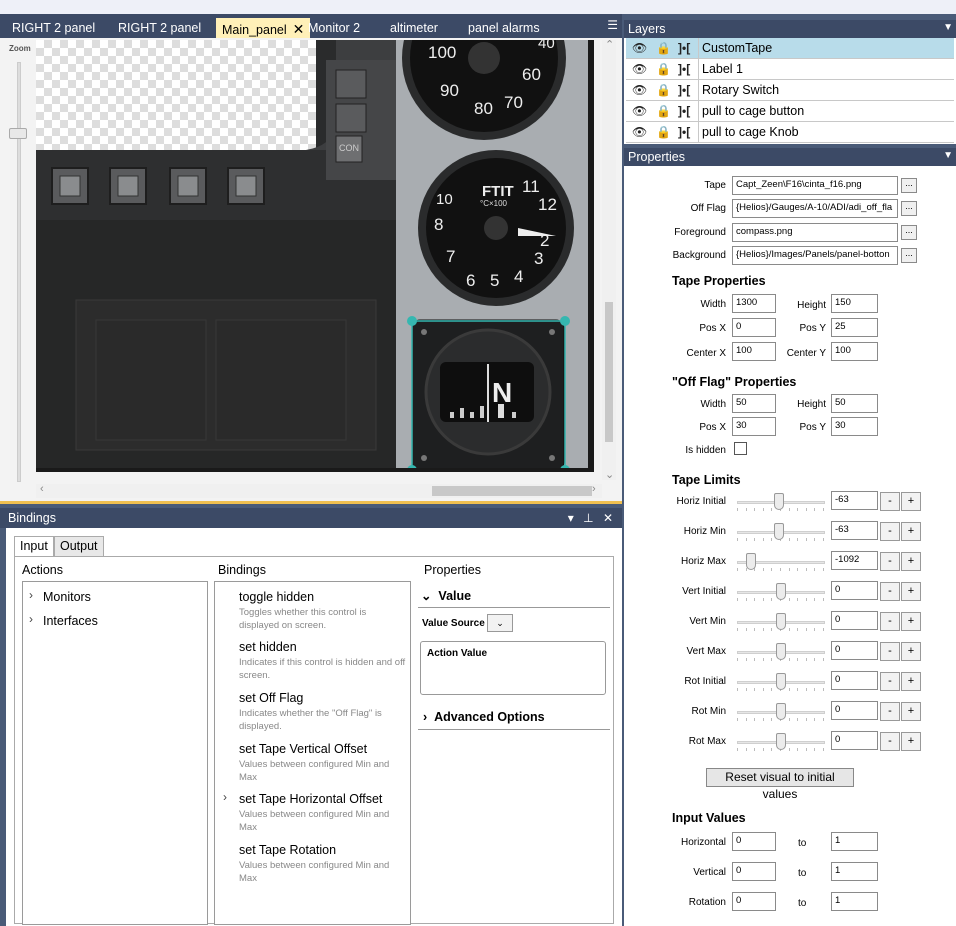 The image size is (956, 926). What do you see at coordinates (854, 327) in the screenshot?
I see `tape-posy-input: 25` at bounding box center [854, 327].